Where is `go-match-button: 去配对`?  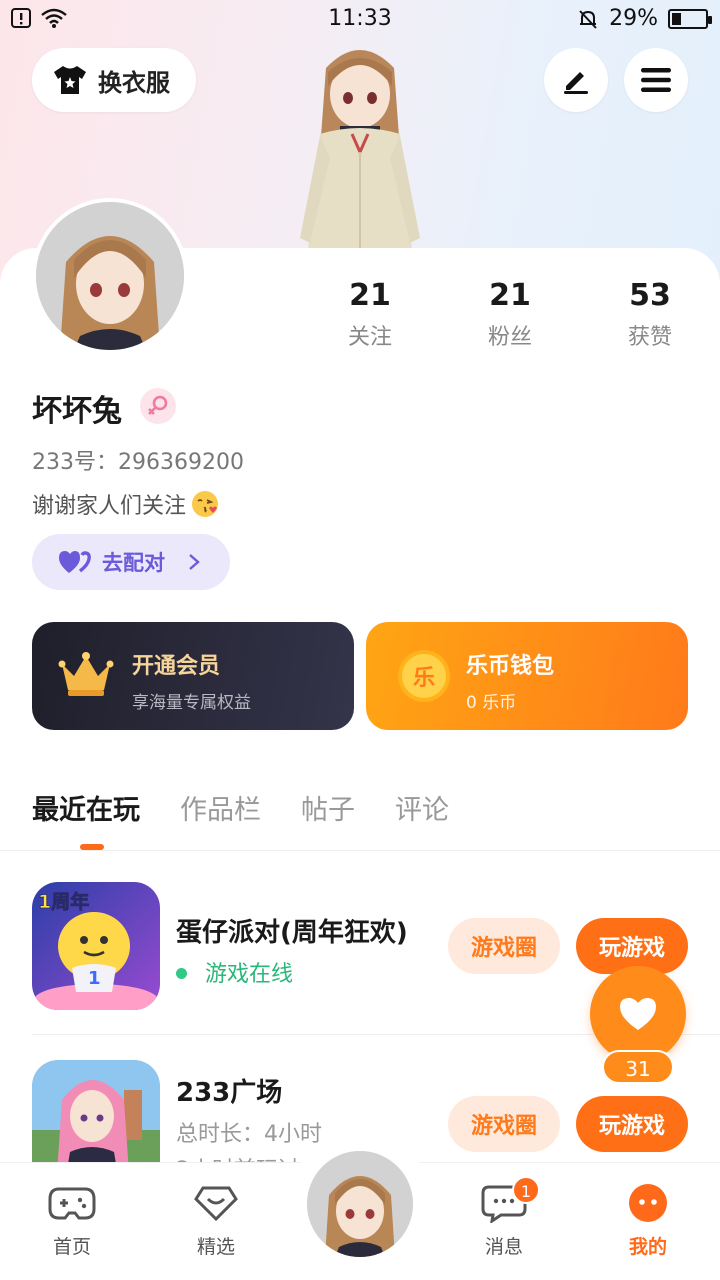 go-match-button: 去配对 is located at coordinates (131, 562).